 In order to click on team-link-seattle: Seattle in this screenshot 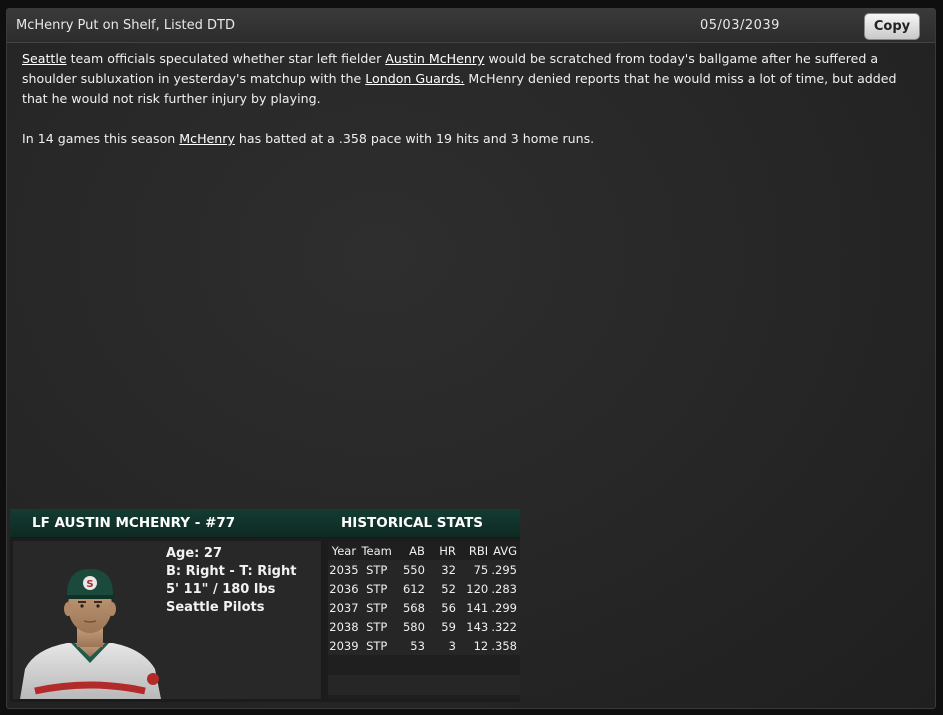, I will do `click(44, 58)`.